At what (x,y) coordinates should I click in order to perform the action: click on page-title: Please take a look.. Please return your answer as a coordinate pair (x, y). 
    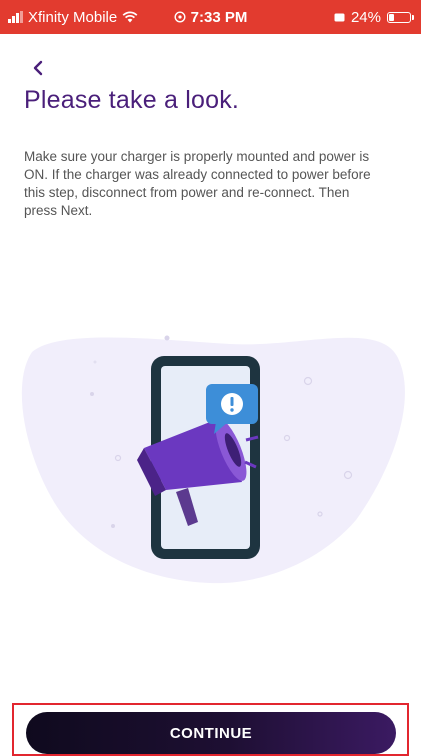
    Looking at the image, I should click on (132, 100).